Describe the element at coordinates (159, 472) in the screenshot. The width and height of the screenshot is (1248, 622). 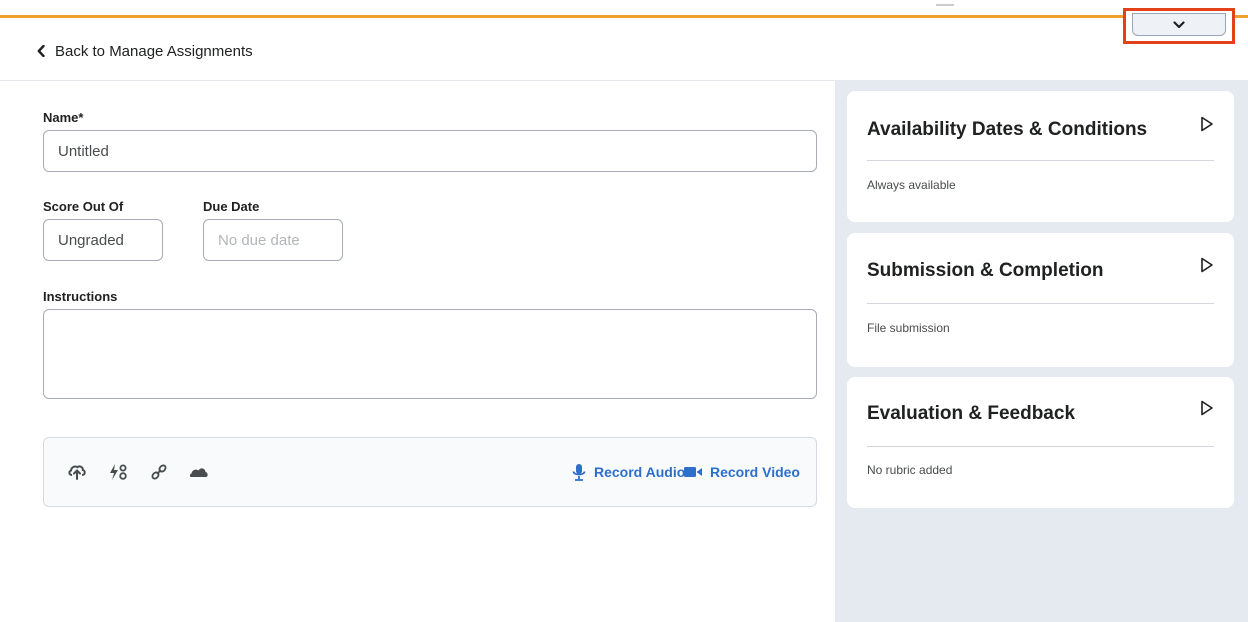
I see `link-icon` at that location.